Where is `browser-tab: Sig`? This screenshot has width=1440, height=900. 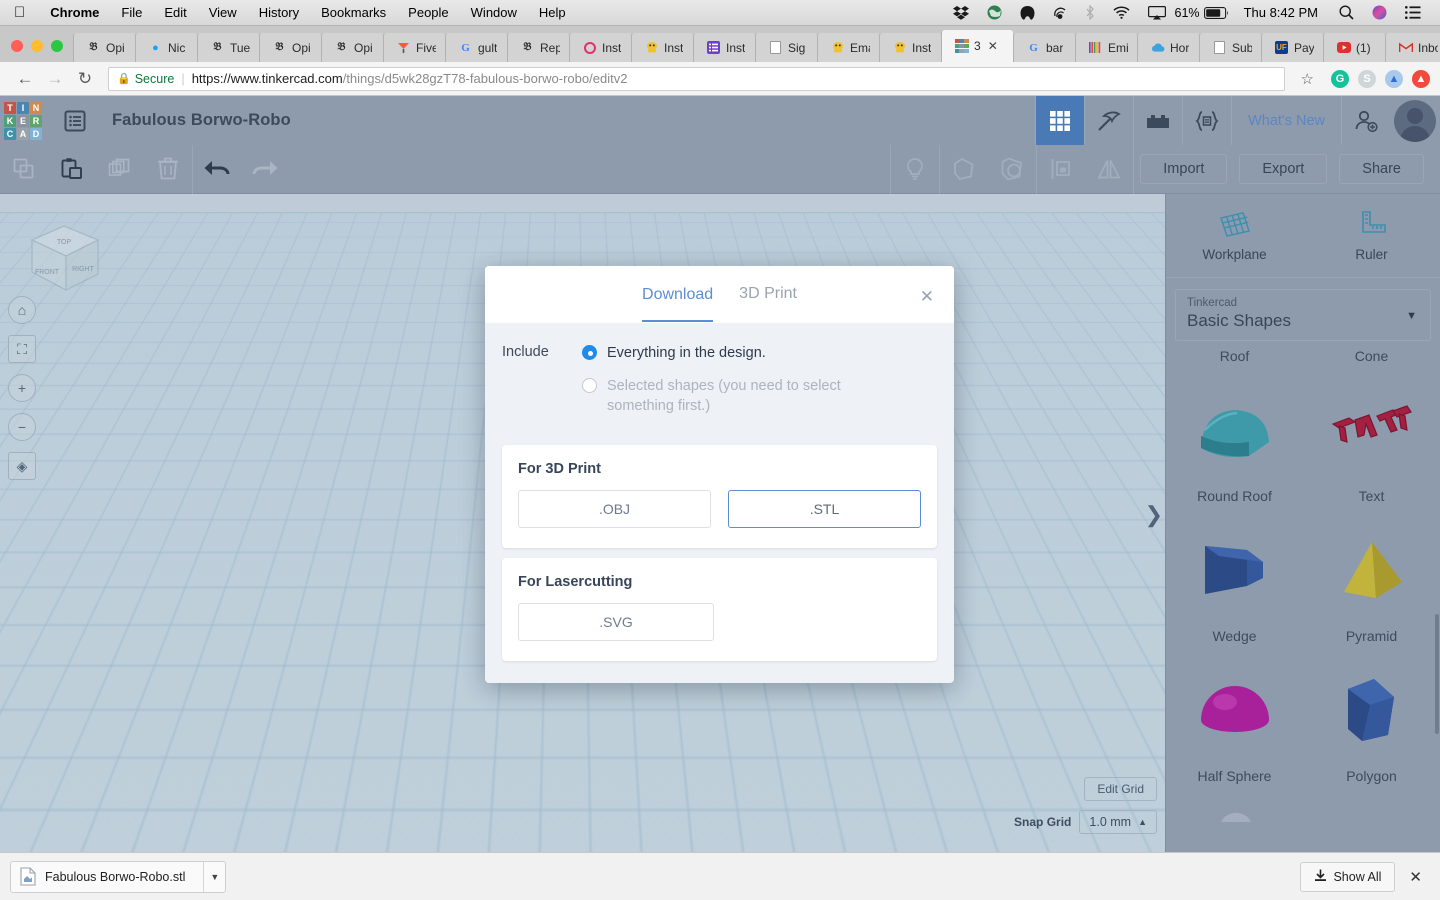
browser-tab: Sig is located at coordinates (786, 47).